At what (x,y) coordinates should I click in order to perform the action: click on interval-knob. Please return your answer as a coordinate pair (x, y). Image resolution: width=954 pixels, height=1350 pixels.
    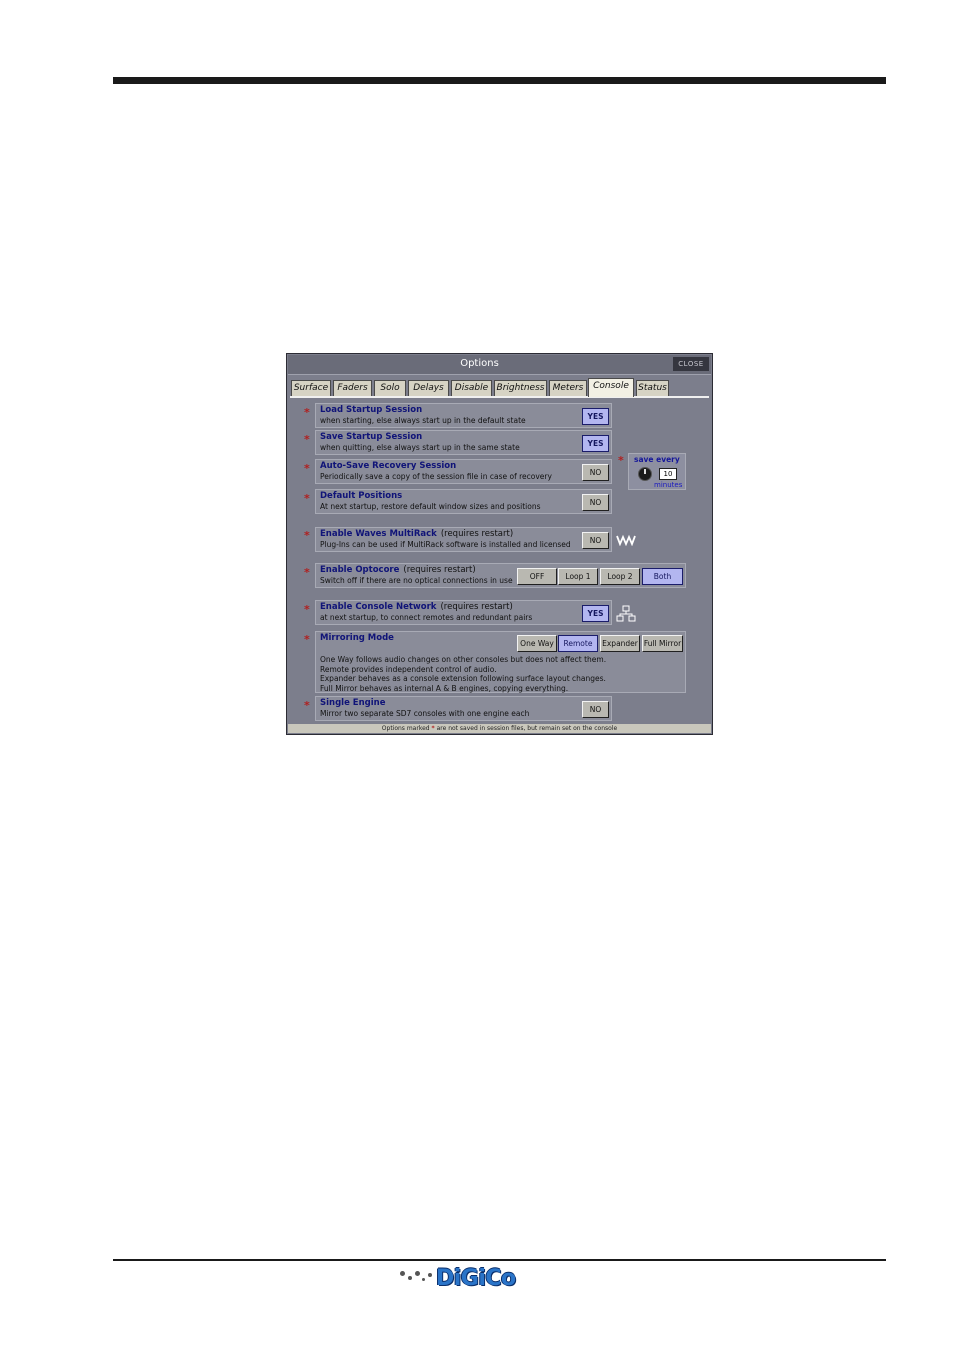
    Looking at the image, I should click on (645, 474).